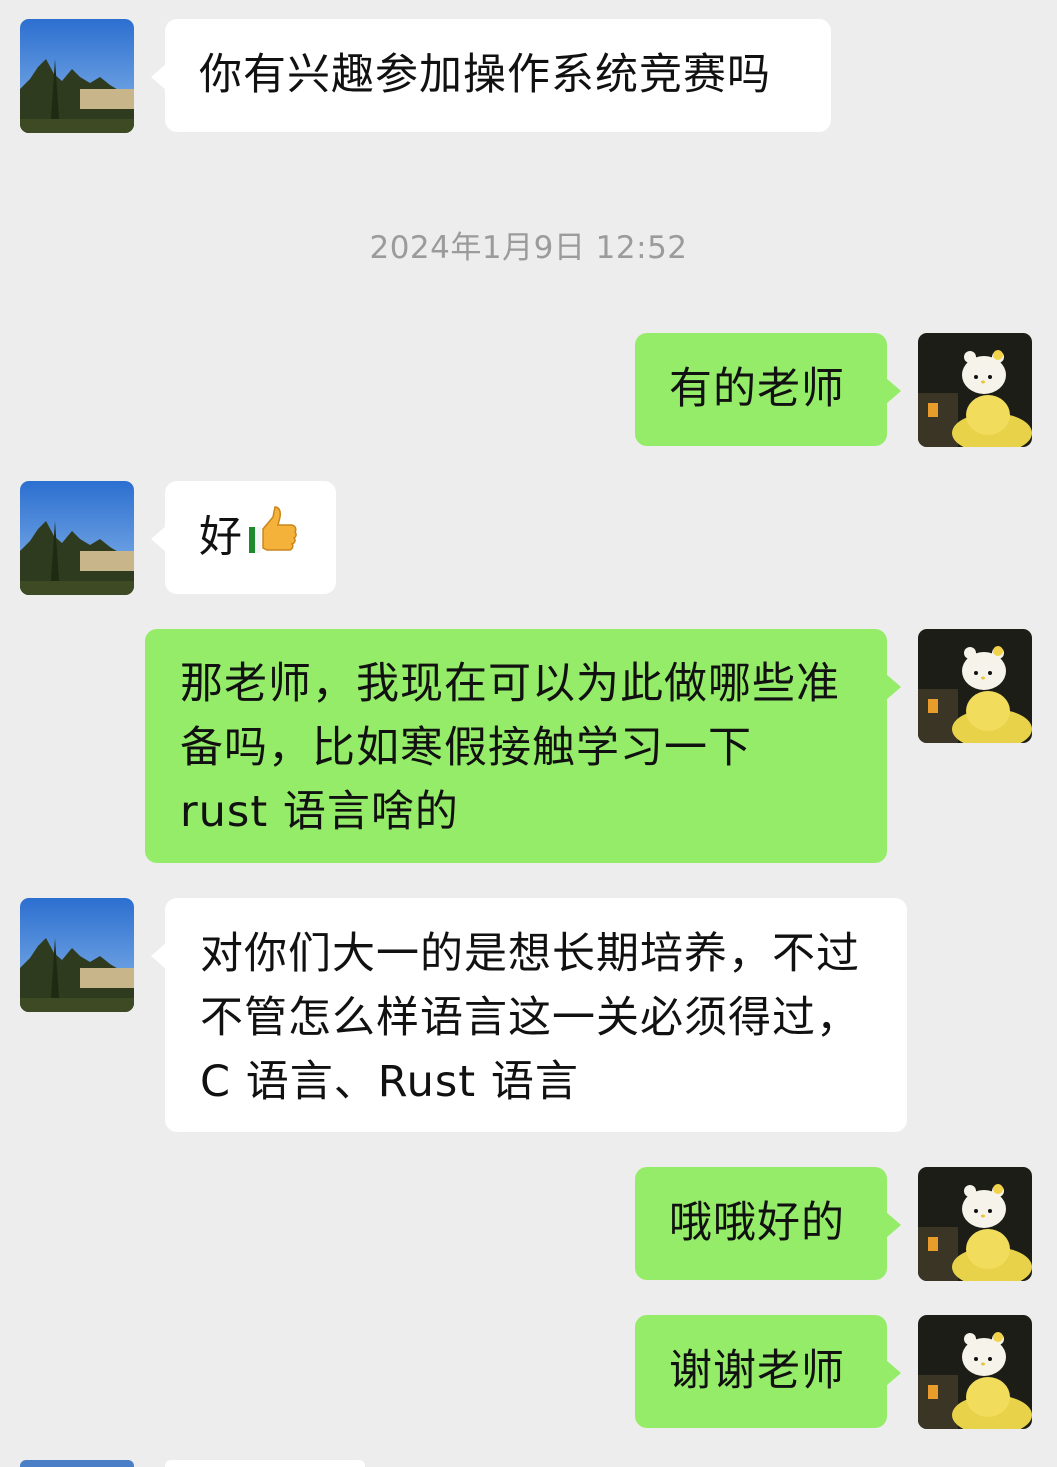  I want to click on message-text: 有的老师, so click(757, 389).